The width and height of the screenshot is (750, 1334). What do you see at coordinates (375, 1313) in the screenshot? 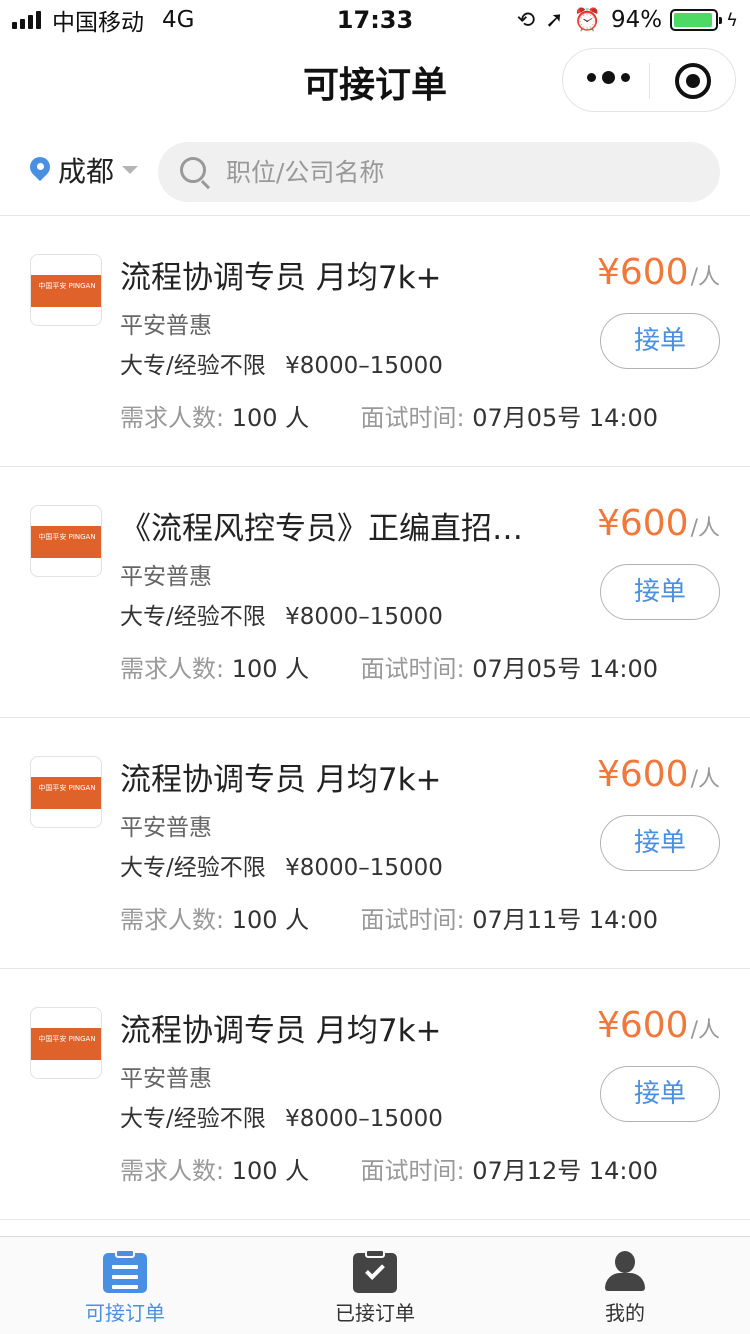
I see `tab-label: 已接订单` at bounding box center [375, 1313].